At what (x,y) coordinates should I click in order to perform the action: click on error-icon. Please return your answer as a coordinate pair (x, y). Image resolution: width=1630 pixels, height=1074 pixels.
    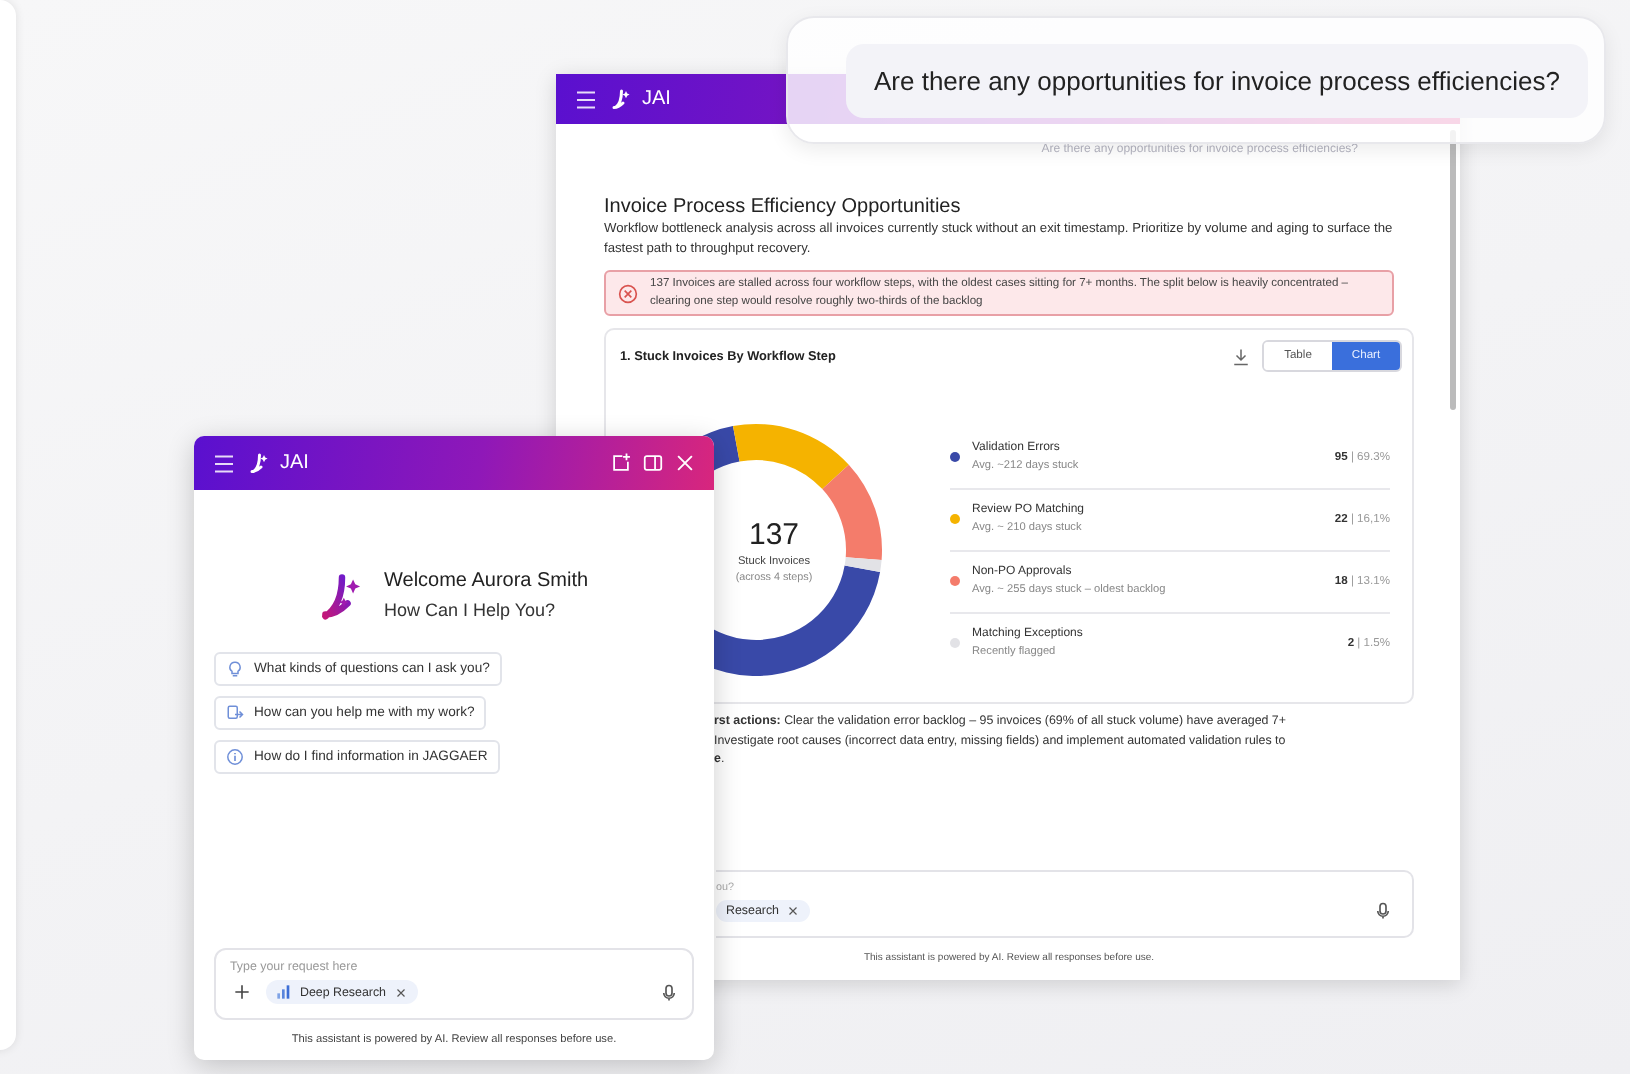
    Looking at the image, I should click on (628, 293).